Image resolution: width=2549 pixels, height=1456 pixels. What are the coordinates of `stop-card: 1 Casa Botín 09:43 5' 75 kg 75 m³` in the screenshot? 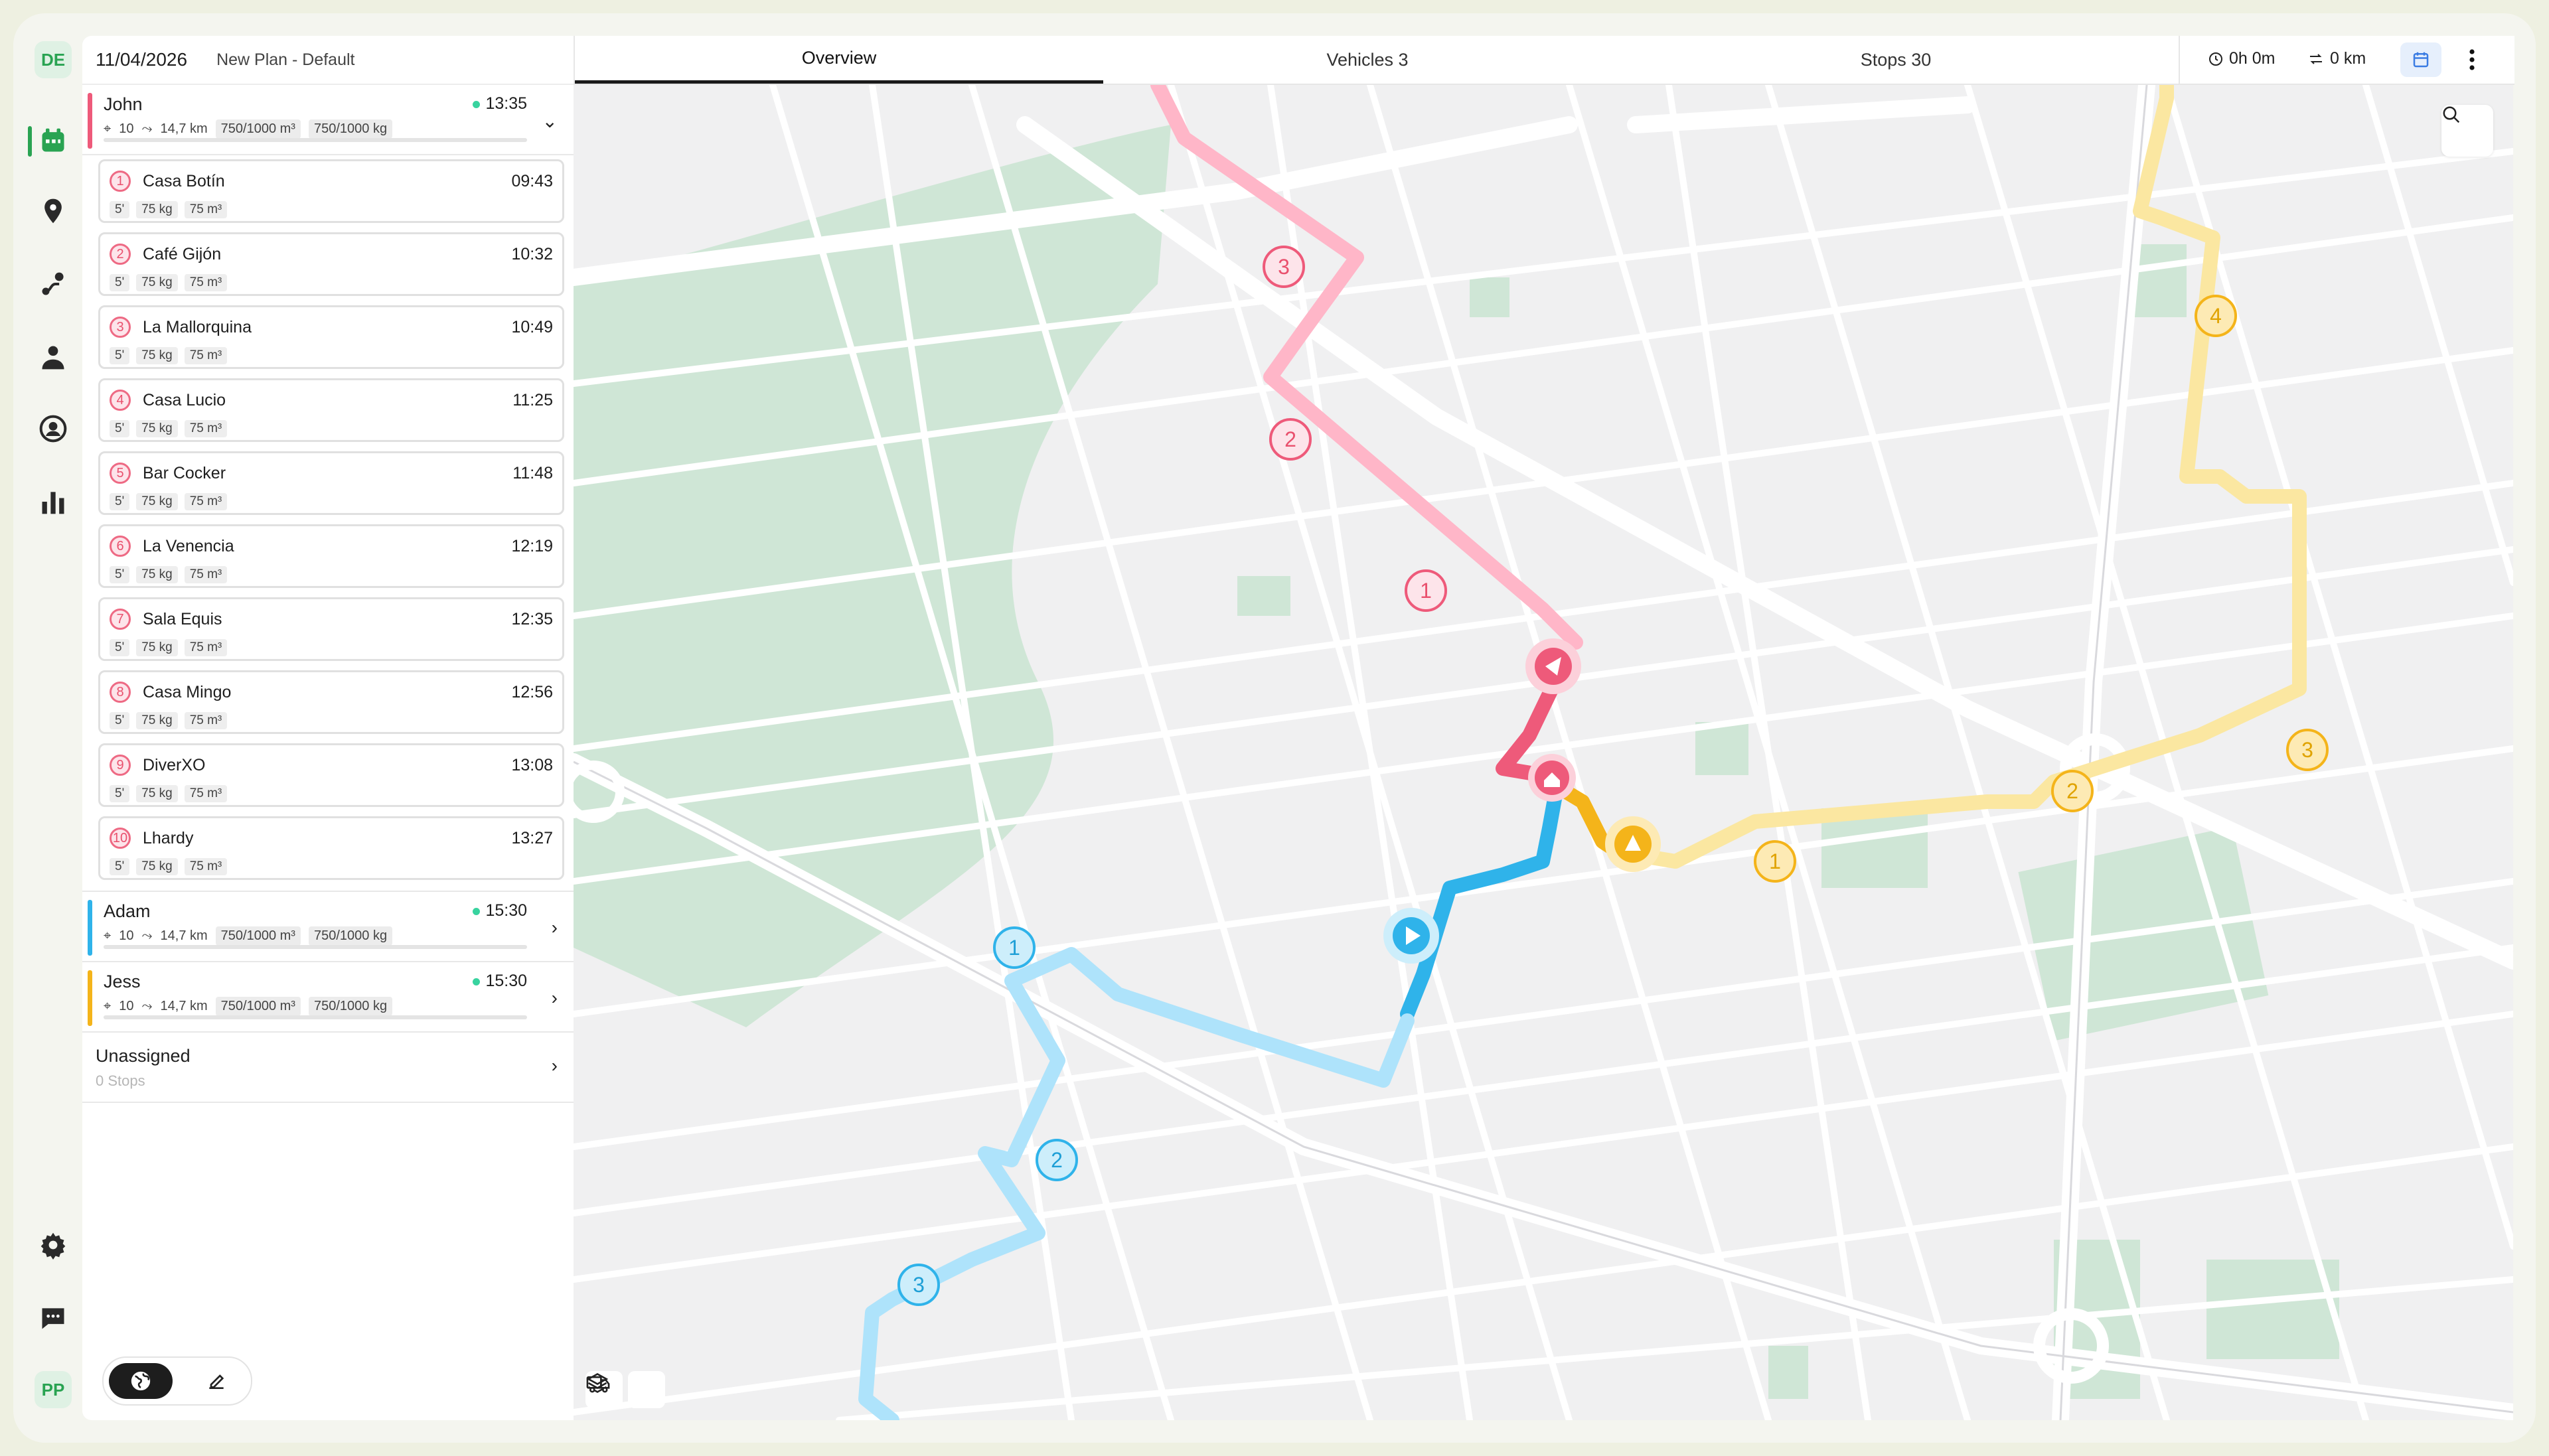 It's located at (331, 191).